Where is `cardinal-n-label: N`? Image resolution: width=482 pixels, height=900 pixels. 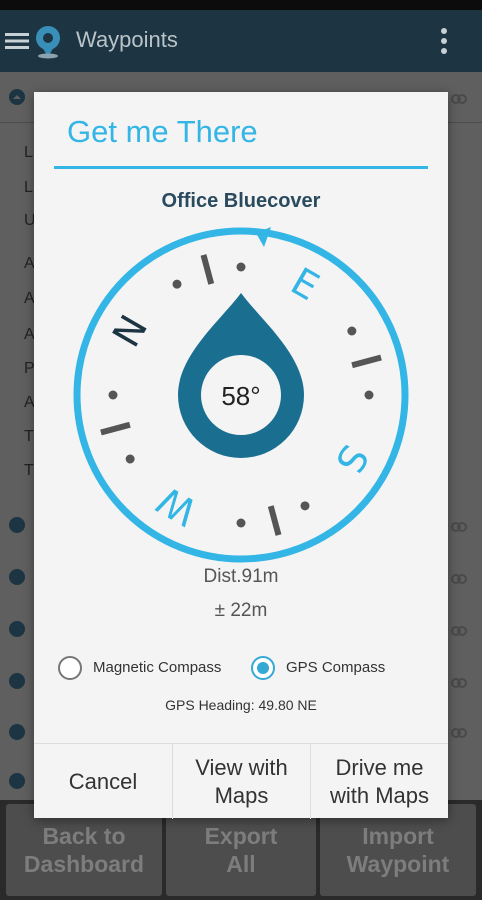
cardinal-n-label: N is located at coordinates (130, 331).